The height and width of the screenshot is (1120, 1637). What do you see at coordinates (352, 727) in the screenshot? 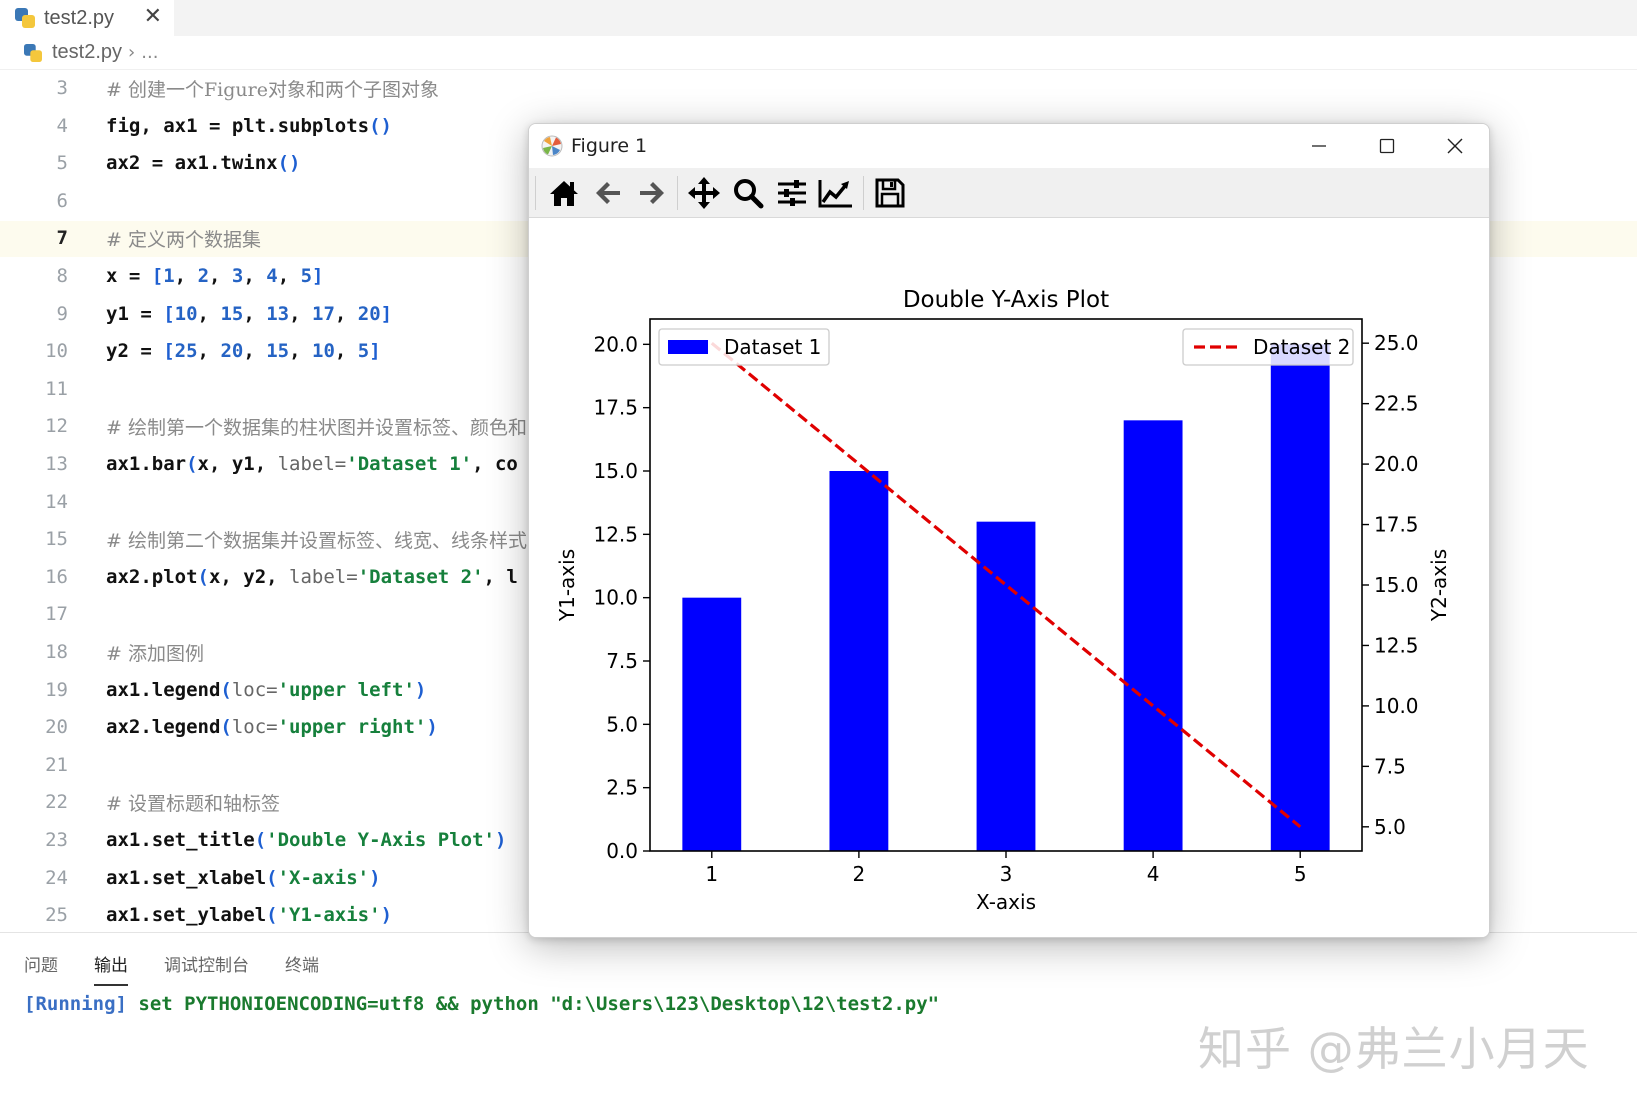
I see `code-token: 'upper right'` at bounding box center [352, 727].